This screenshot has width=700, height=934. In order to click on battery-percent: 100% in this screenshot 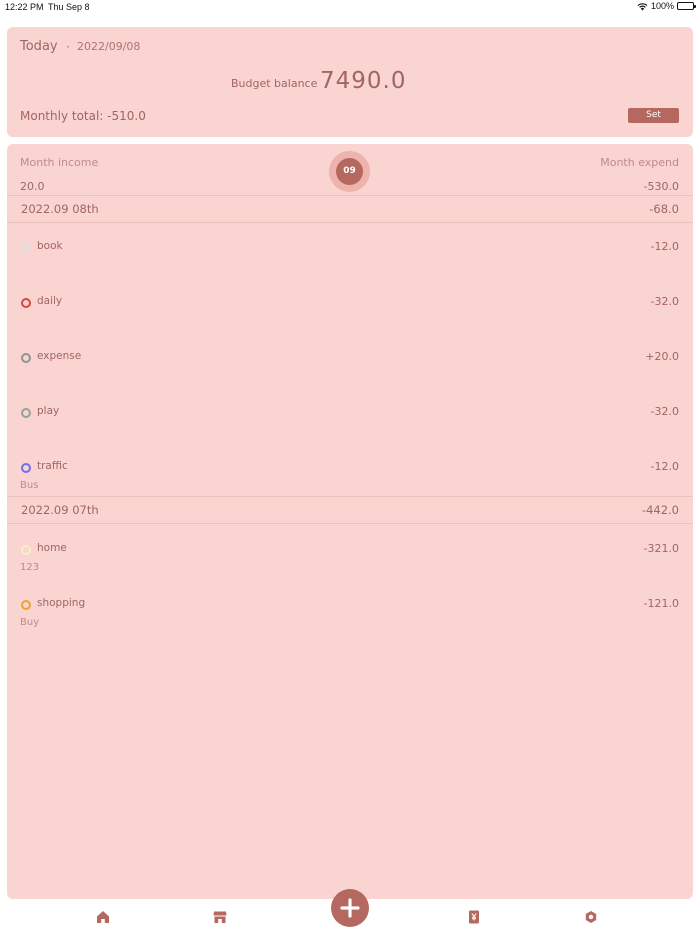, I will do `click(662, 6)`.